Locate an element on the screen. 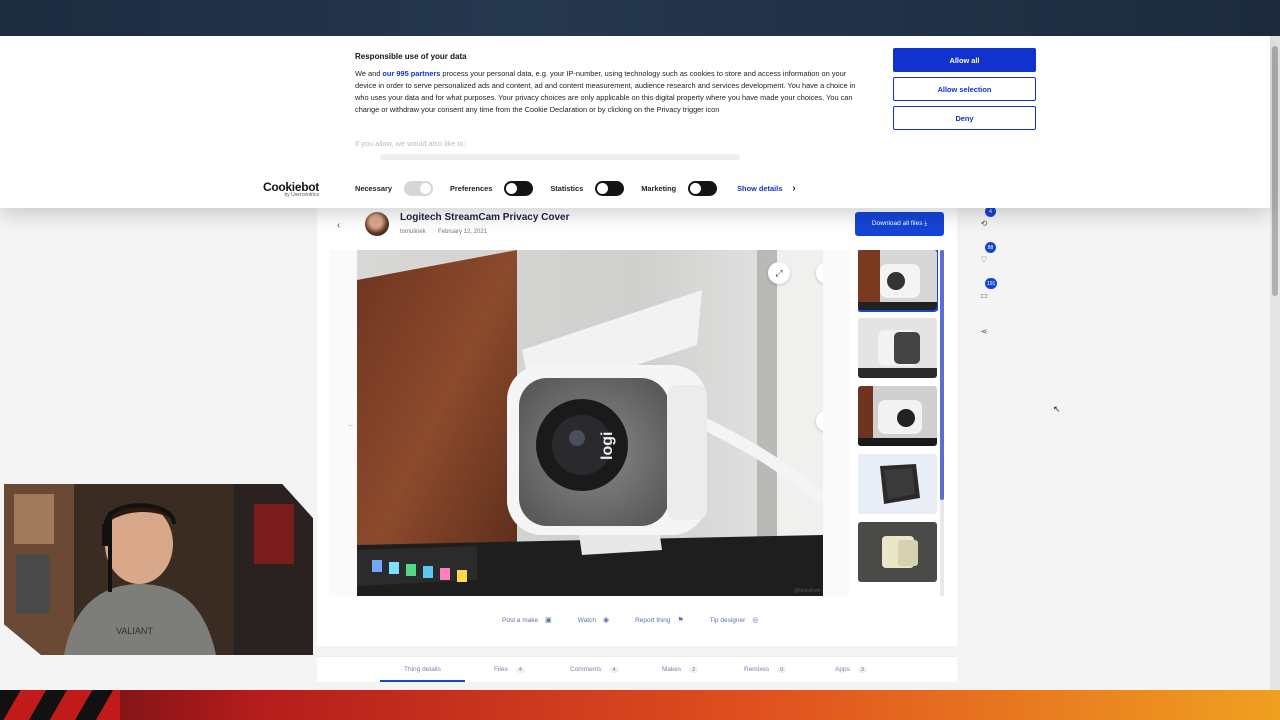 This screenshot has height=720, width=1280. tab-makes: Makes 2 is located at coordinates (680, 669).